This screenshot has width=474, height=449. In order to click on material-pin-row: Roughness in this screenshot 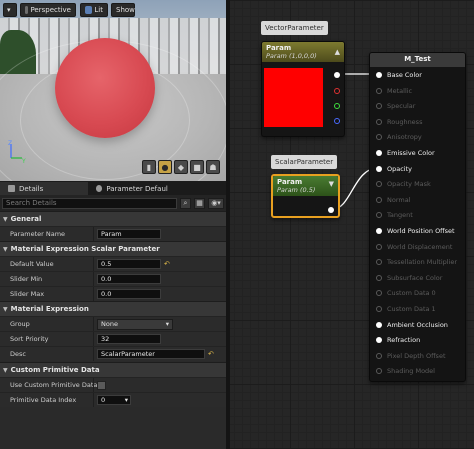, I will do `click(399, 122)`.